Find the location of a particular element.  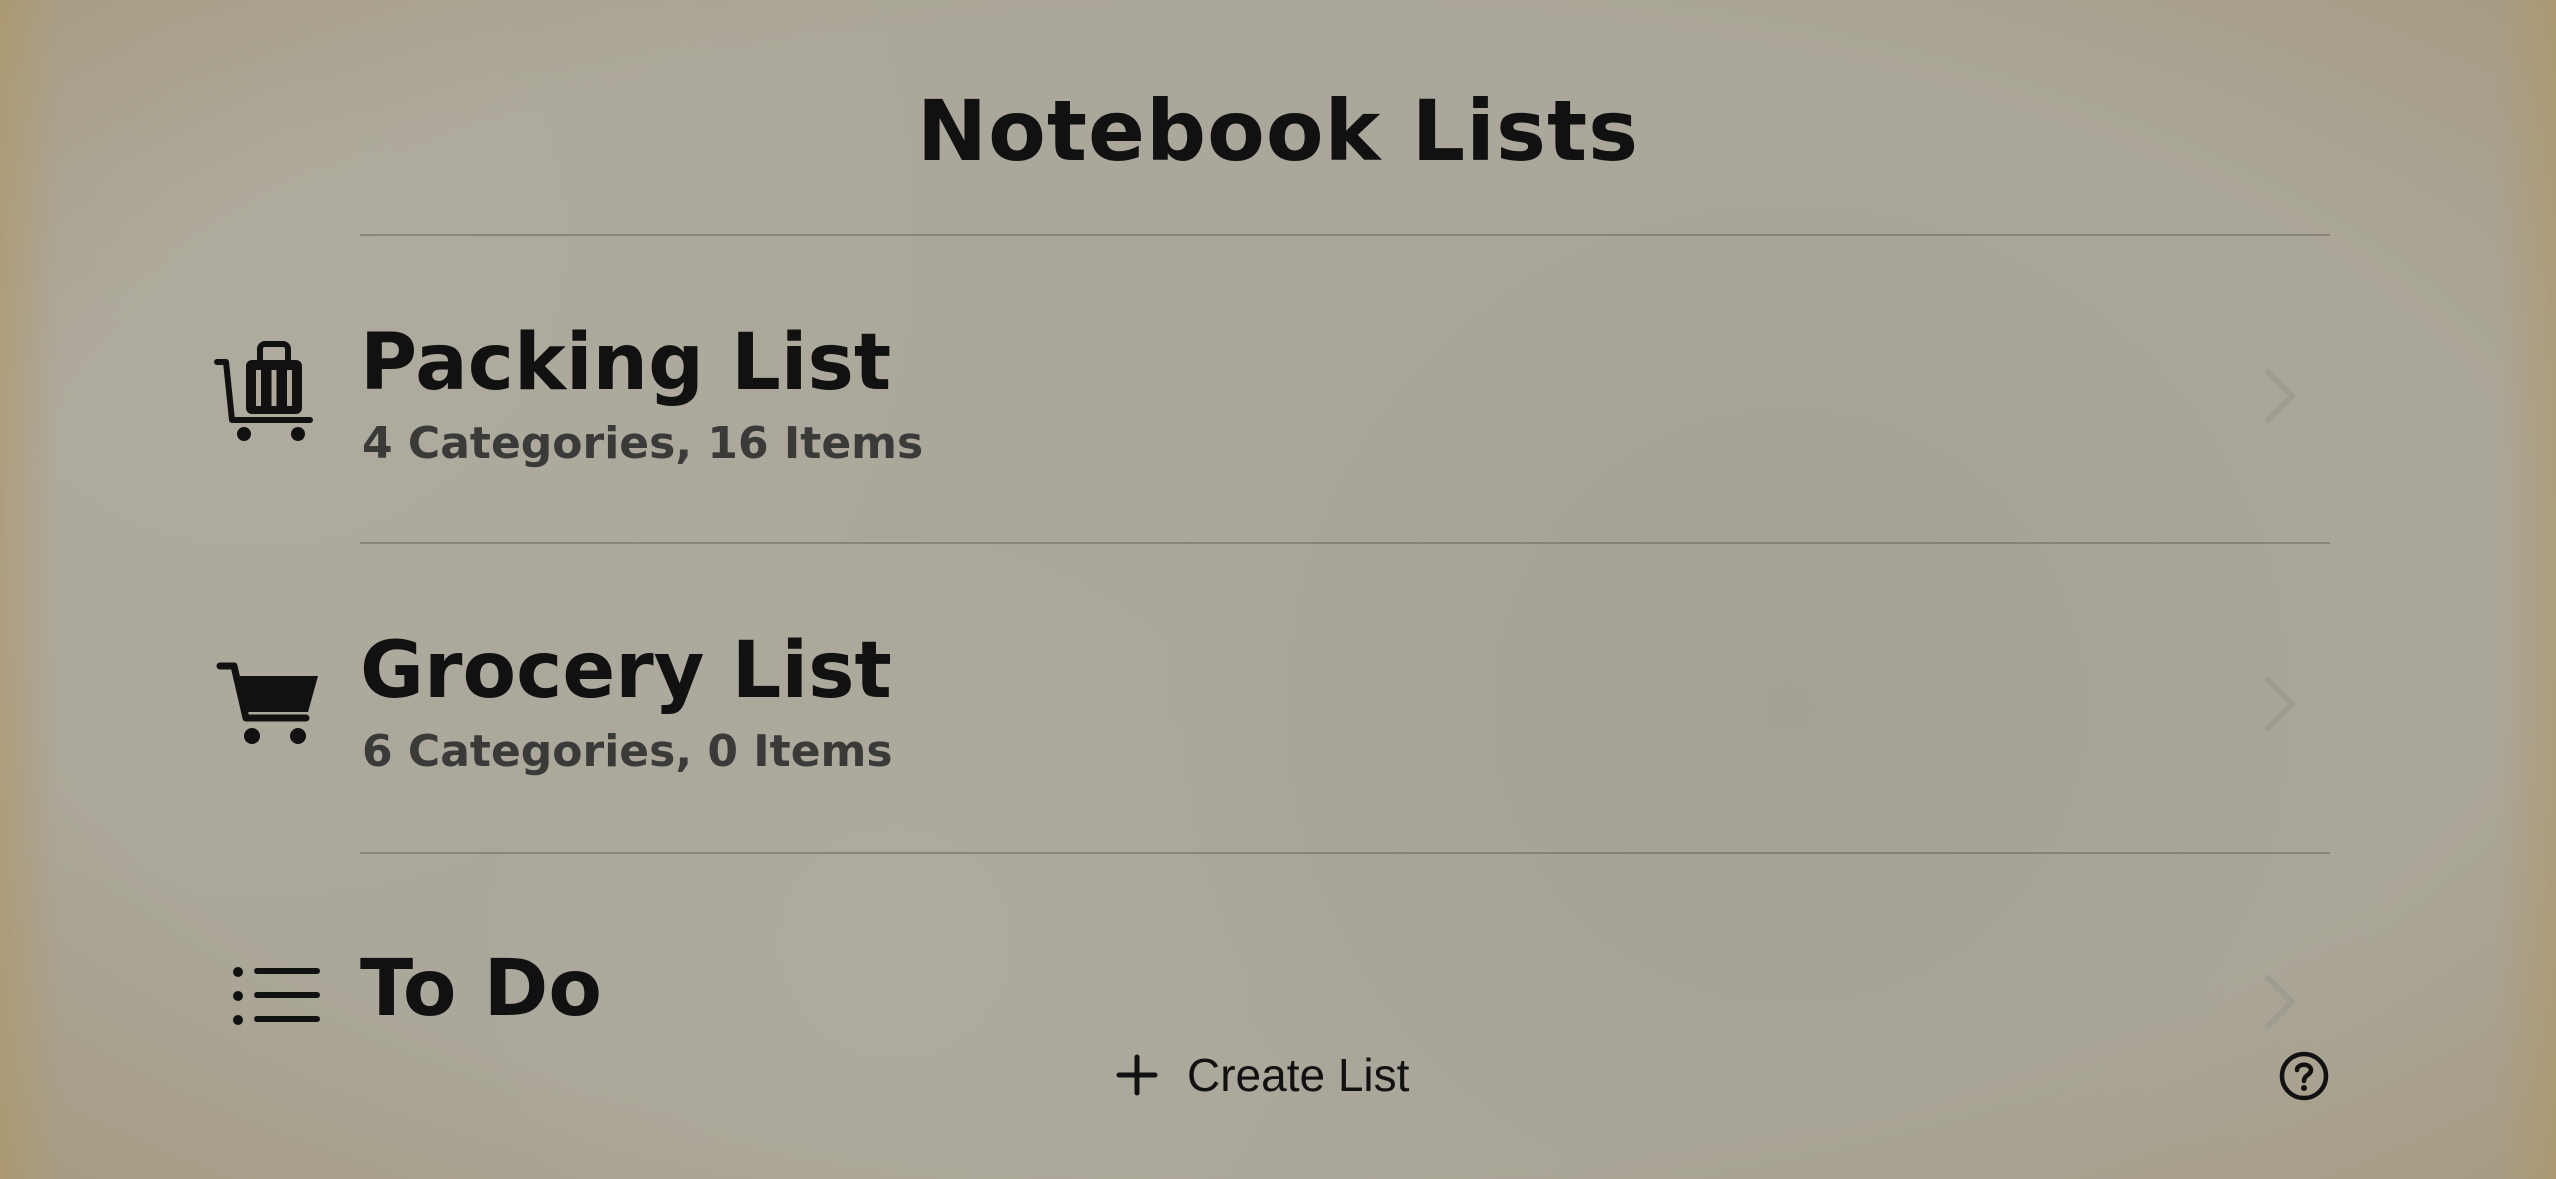

create-list-button: Create List is located at coordinates (1262, 1075).